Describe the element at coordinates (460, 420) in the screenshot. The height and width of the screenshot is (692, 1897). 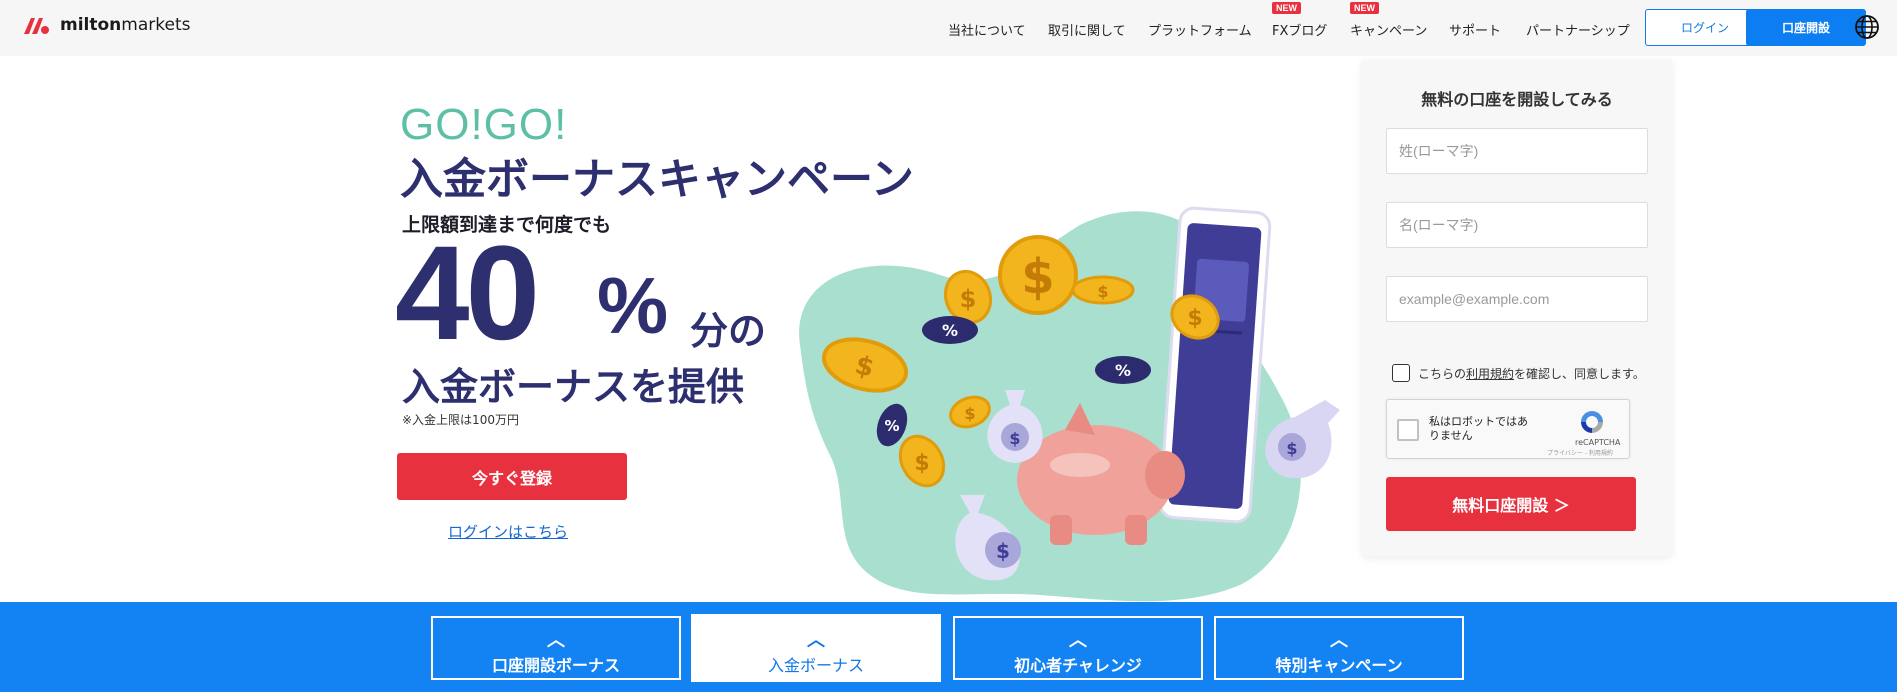
I see `deposit-limit-note: ※入金上限は100万円` at that location.